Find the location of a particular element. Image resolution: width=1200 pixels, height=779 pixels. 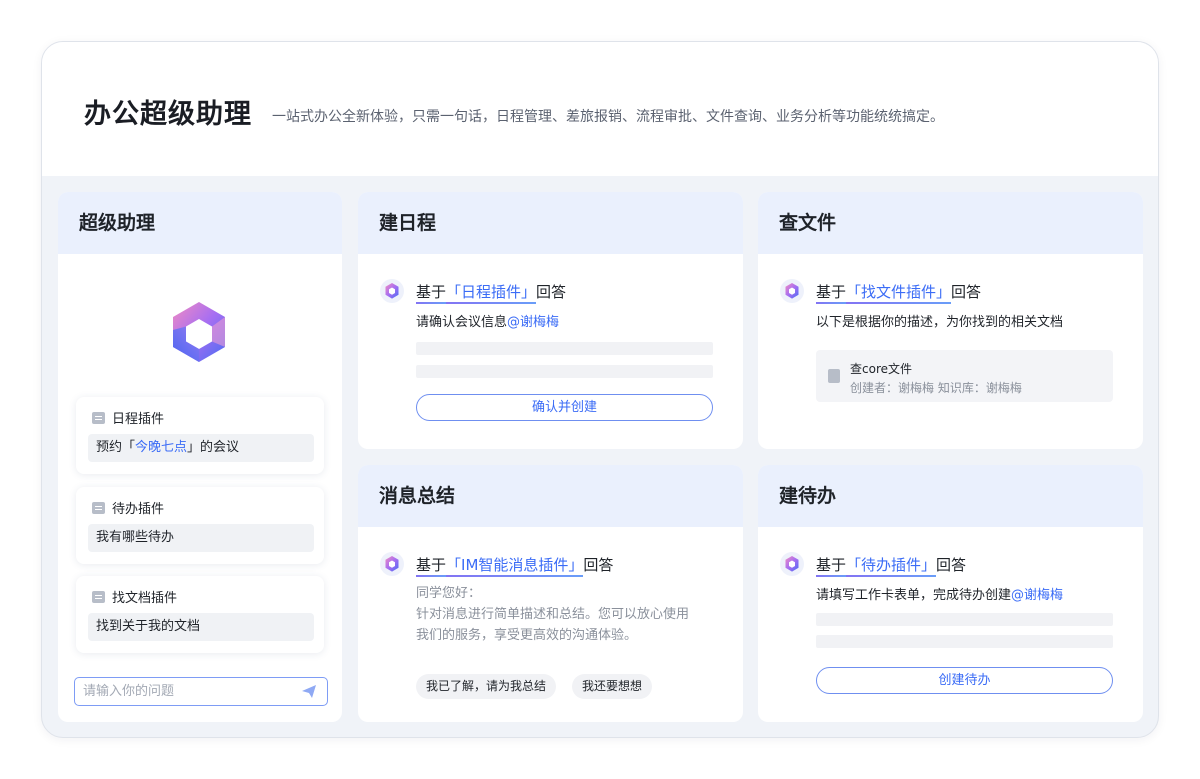

card-title: 建日程 is located at coordinates (550, 223).